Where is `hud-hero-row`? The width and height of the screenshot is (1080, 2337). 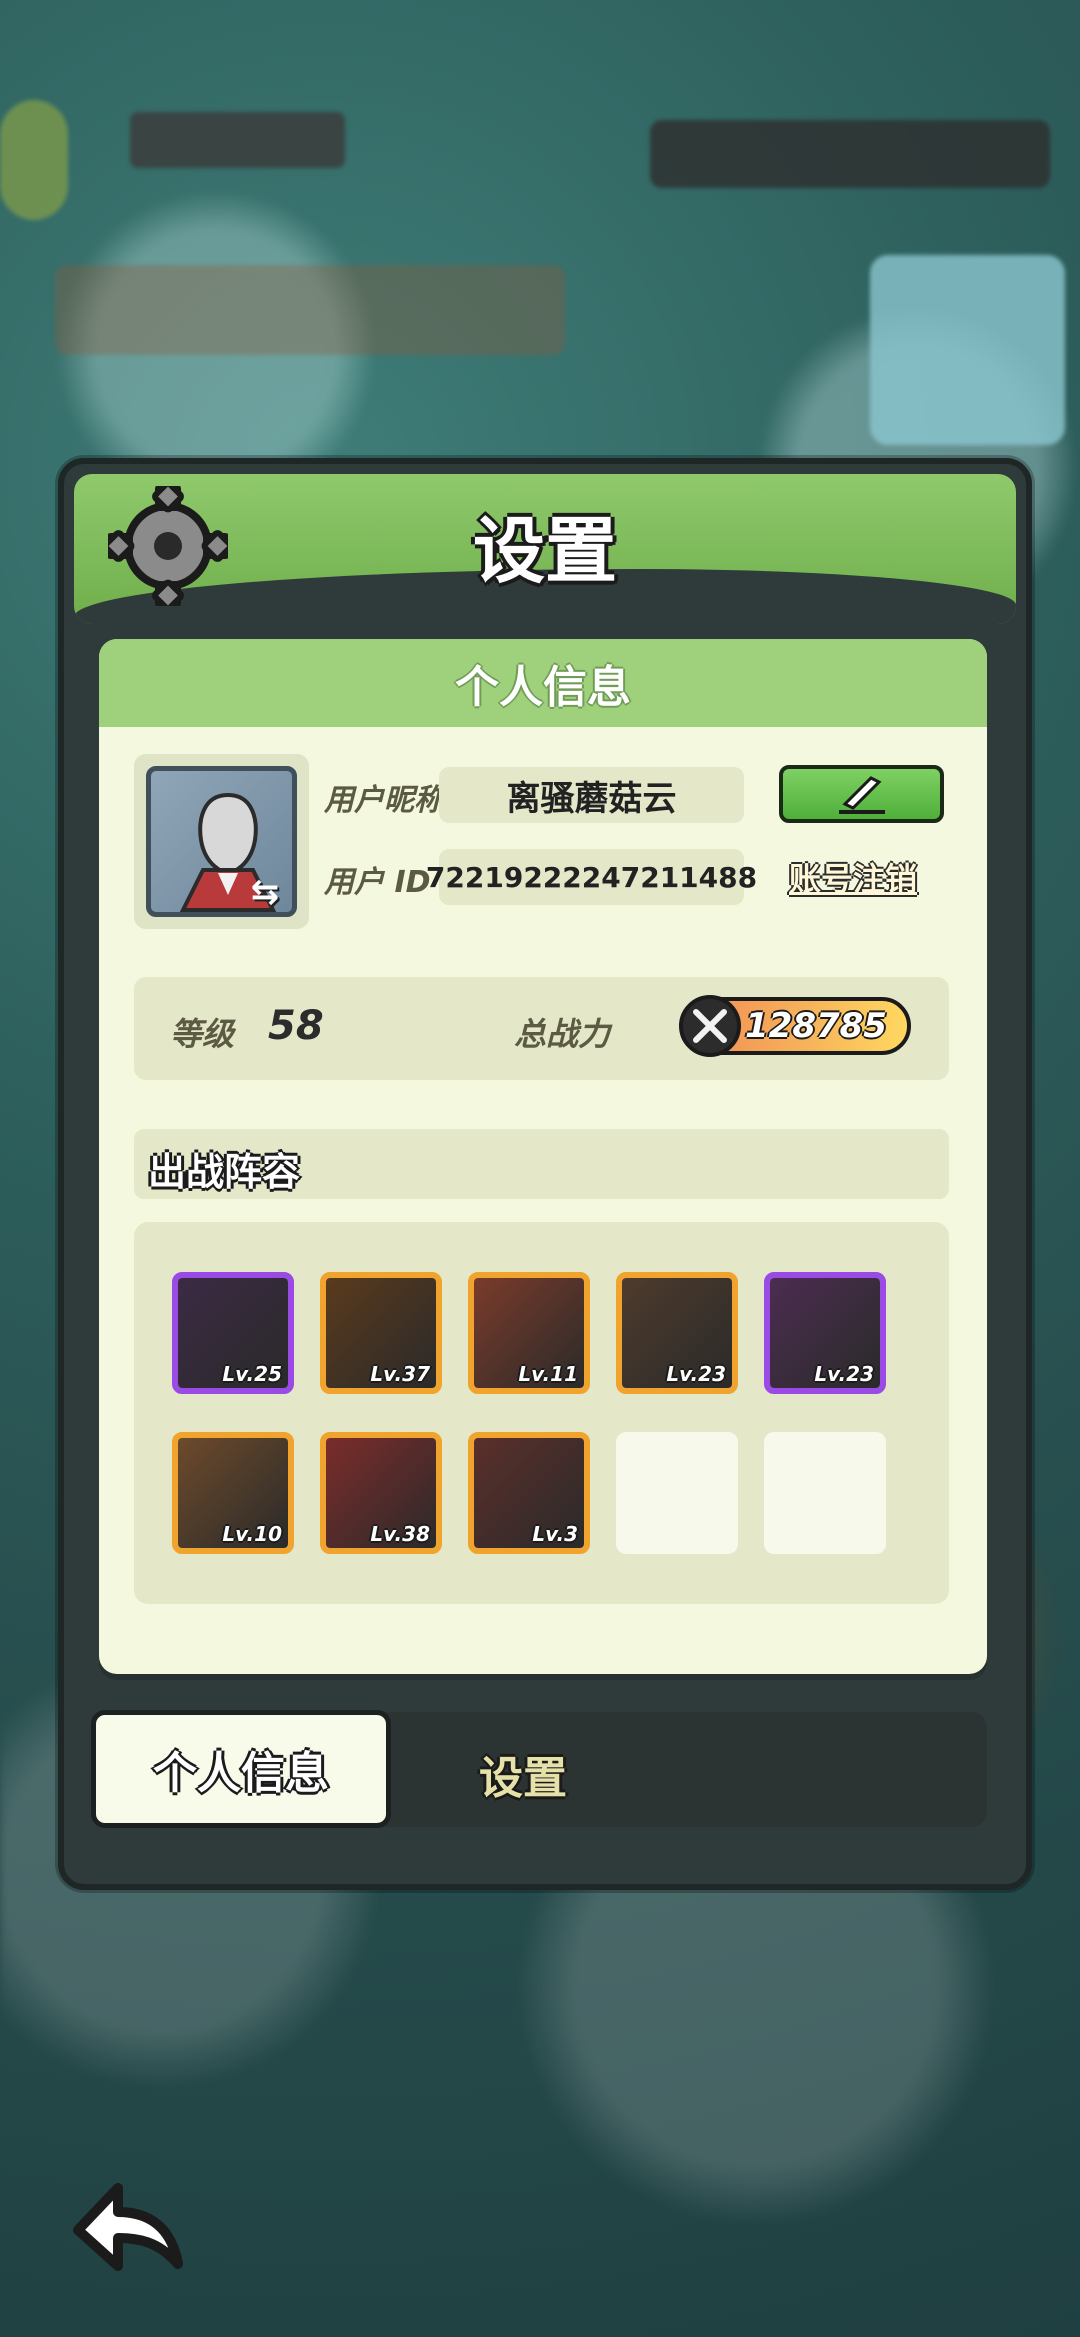 hud-hero-row is located at coordinates (310, 310).